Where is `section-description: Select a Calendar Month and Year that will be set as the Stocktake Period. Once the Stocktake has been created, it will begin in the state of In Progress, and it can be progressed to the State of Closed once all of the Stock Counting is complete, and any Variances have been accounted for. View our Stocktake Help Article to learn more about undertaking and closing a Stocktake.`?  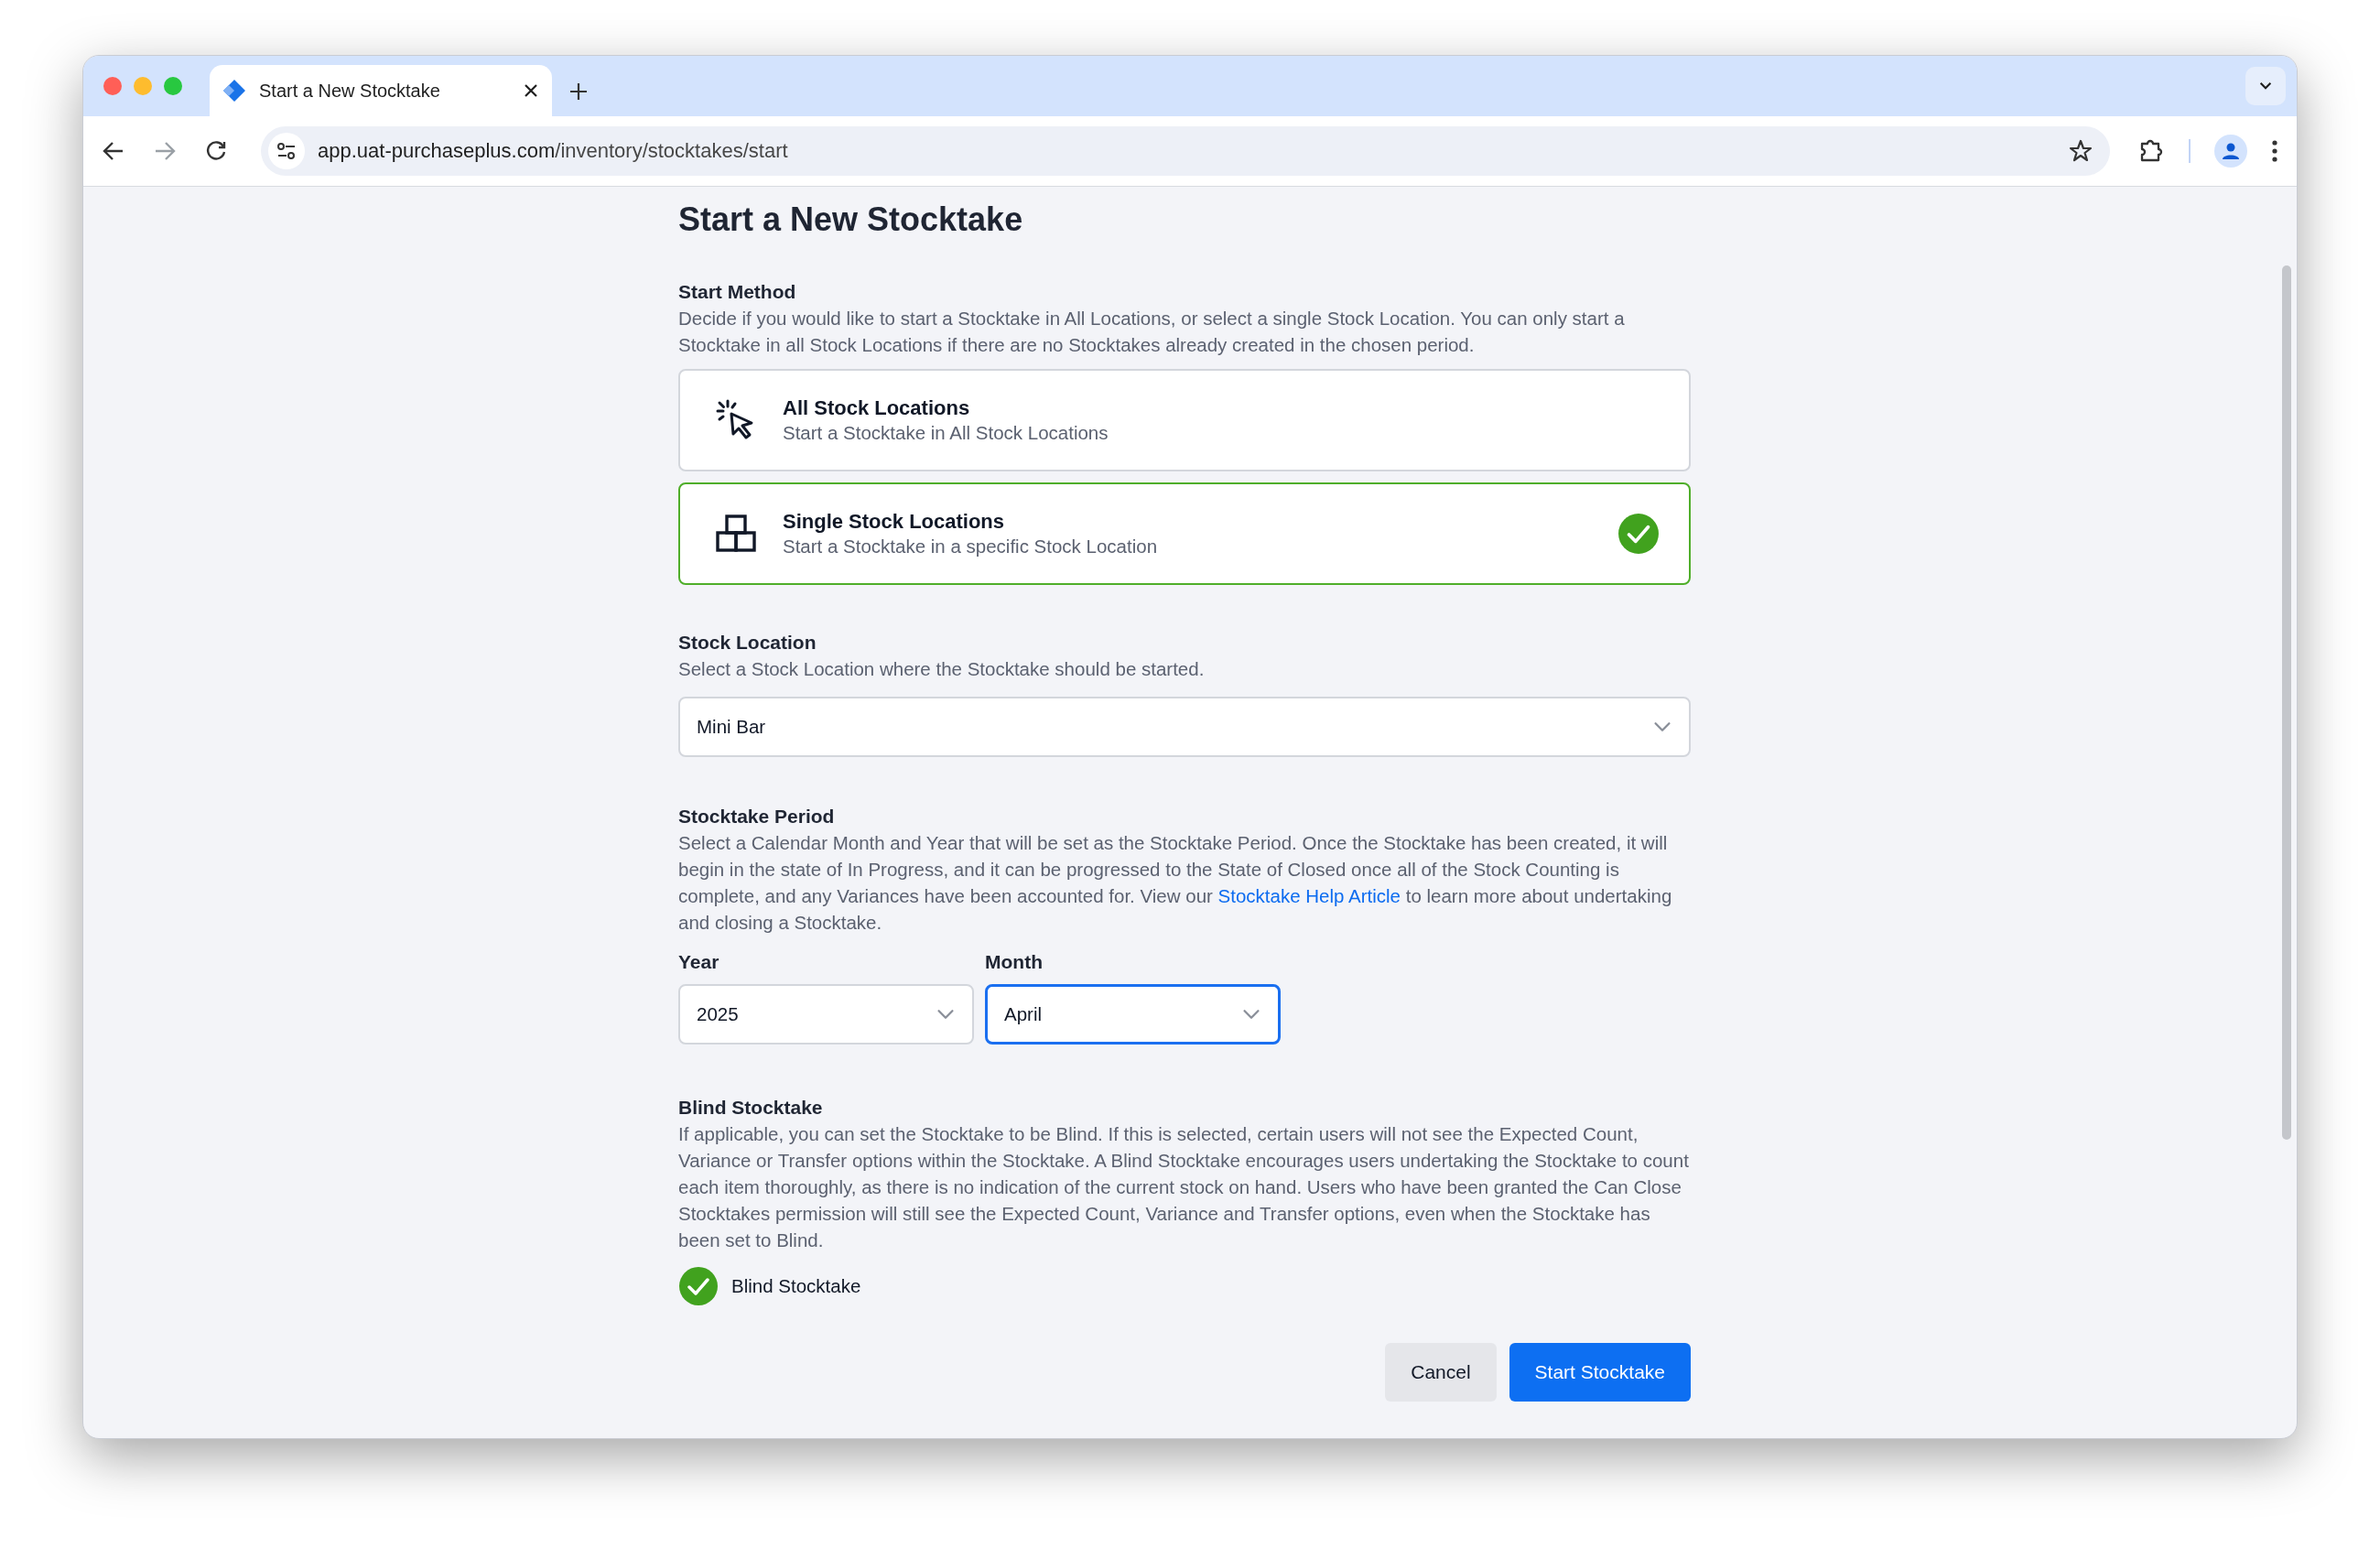
section-description: Select a Calendar Month and Year that will be set as the Stocktake Period. Once the Stocktake has been created, it will begin in the state of In Progress, and it can be progressed to the State of Closed once all of the Stock Counting is complete, and any Variances have been accounted for. View our Stocktake Help Article to learn more about undertaking and closing a Stocktake. is located at coordinates (1175, 883).